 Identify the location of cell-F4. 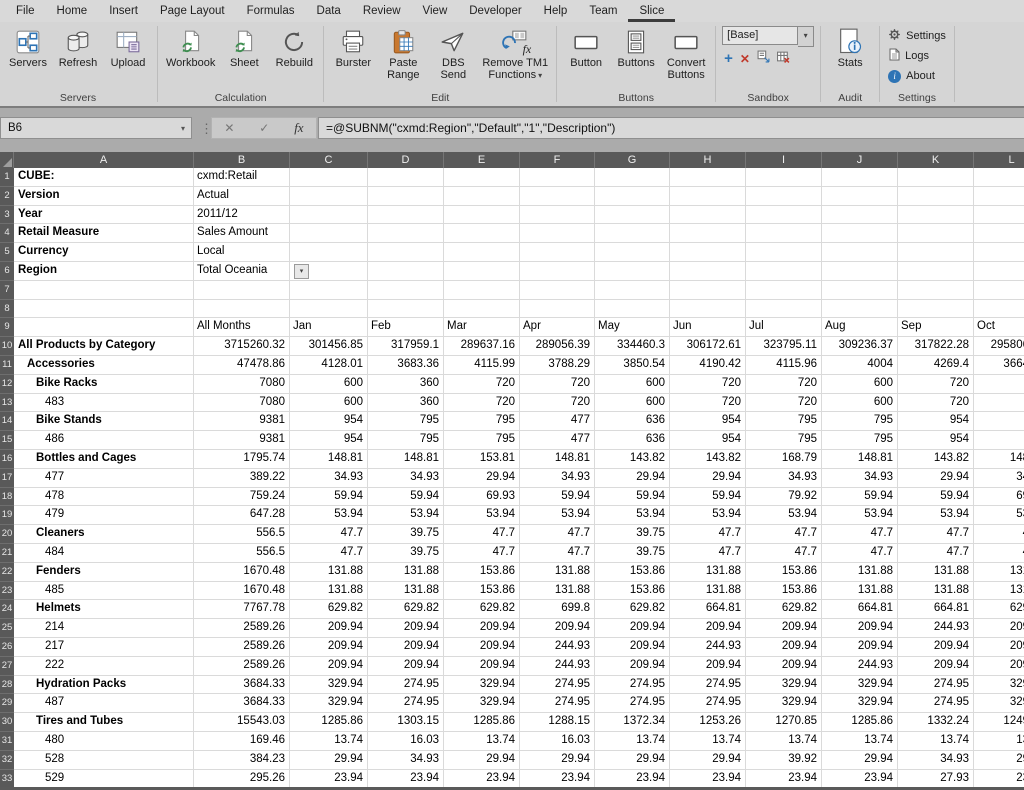
(557, 234).